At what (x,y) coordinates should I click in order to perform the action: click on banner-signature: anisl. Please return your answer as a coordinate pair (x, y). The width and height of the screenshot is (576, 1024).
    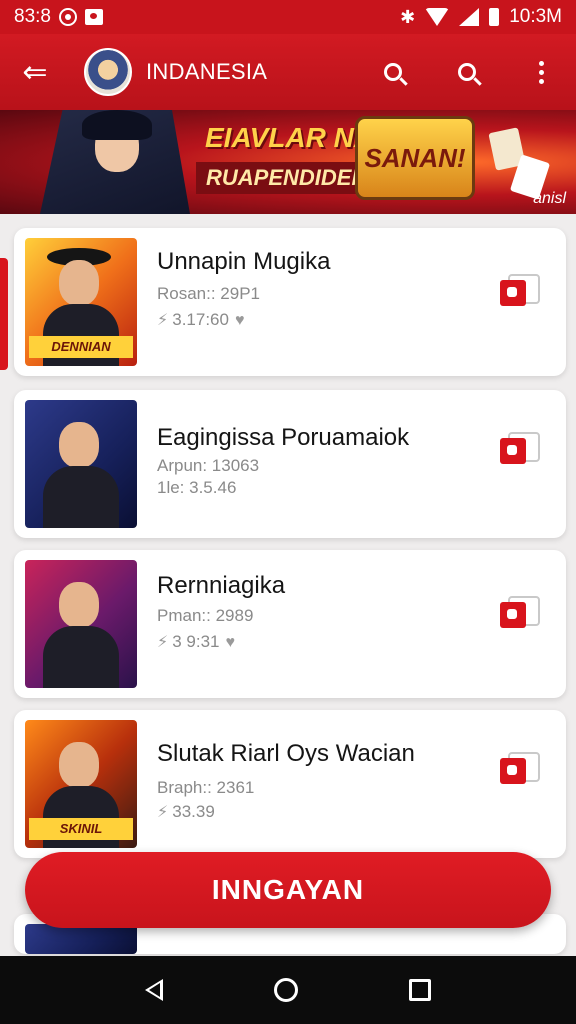
    Looking at the image, I should click on (549, 198).